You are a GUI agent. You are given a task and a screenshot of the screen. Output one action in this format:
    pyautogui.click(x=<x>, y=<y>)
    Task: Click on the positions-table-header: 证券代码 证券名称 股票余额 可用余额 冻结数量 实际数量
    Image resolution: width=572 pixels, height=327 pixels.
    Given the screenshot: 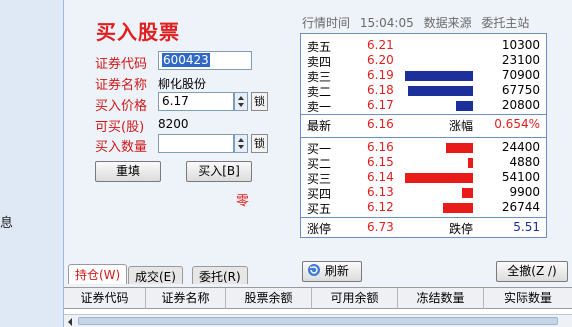 What is the action you would take?
    pyautogui.click(x=318, y=298)
    